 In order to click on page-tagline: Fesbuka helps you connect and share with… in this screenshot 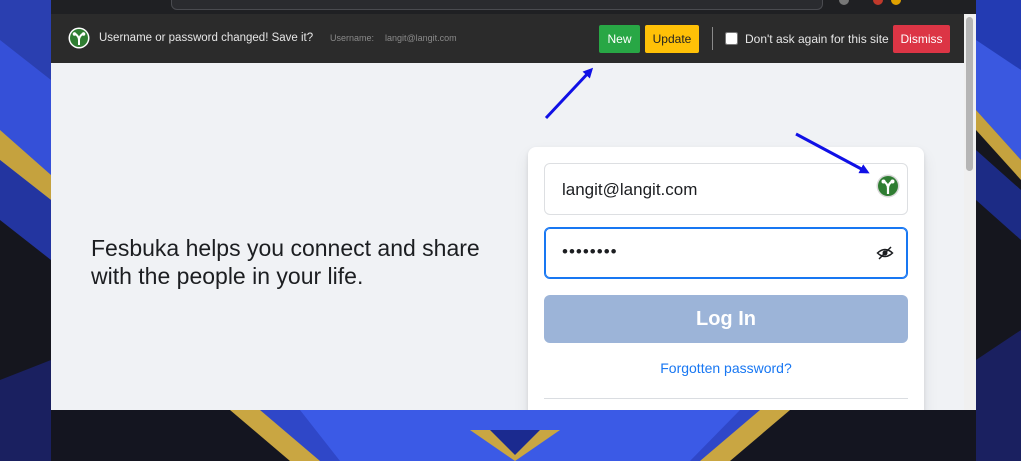, I will do `click(285, 262)`.